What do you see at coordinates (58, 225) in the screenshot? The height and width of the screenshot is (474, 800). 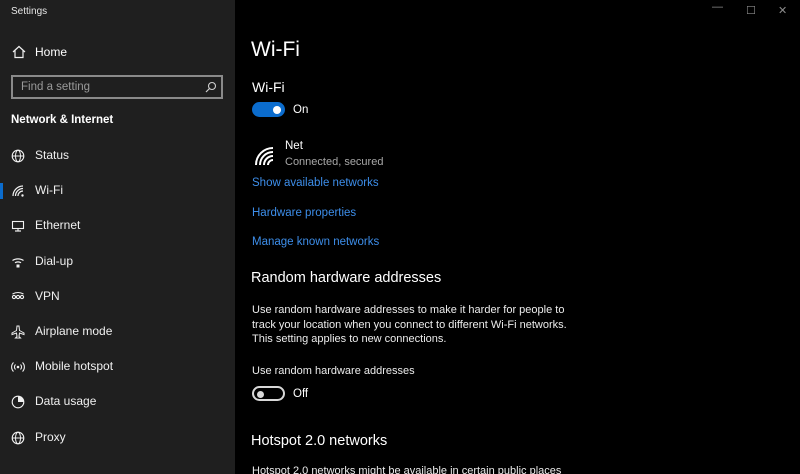 I see `sidebar-item-label: Ethernet` at bounding box center [58, 225].